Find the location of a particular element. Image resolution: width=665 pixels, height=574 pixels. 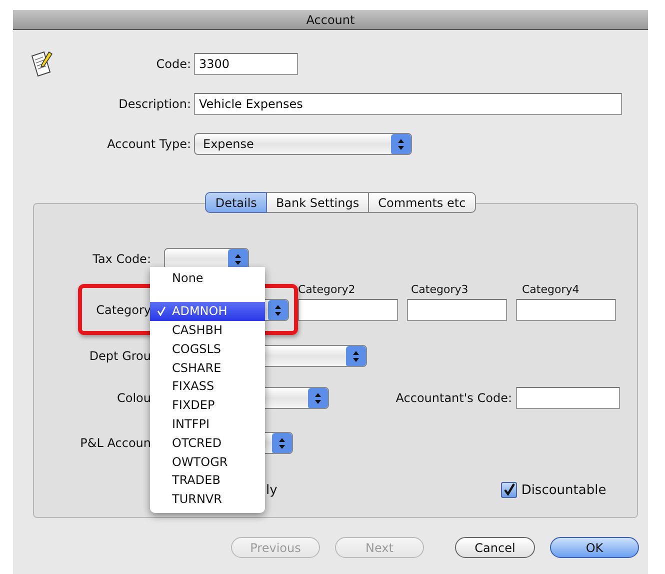

push-button: OK is located at coordinates (594, 547).